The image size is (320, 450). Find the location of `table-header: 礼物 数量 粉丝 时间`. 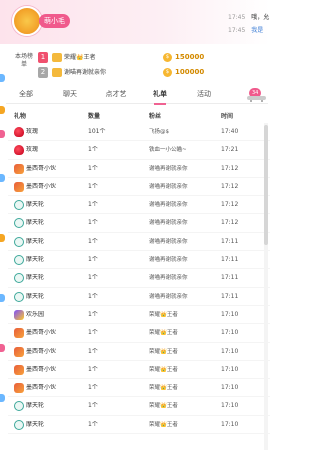

table-header: 礼物 数量 粉丝 时间 is located at coordinates (139, 115).